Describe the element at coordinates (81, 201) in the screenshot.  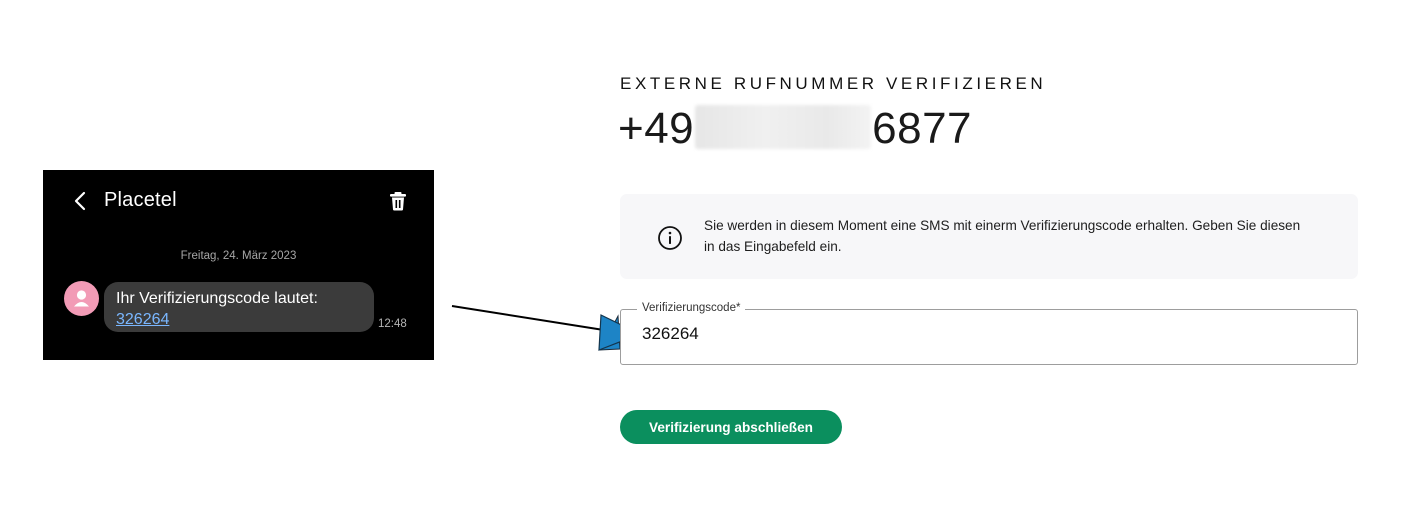
I see `chevron-left-icon` at that location.